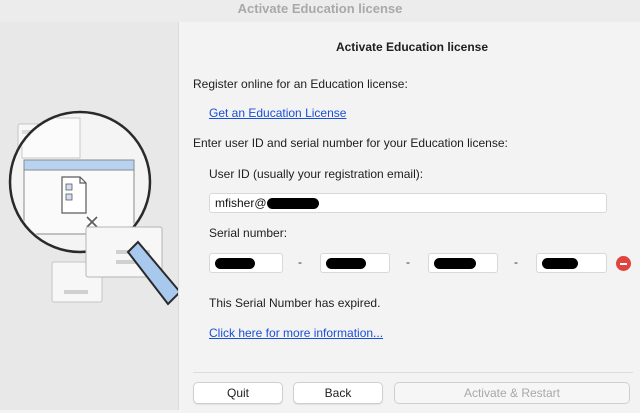 The height and width of the screenshot is (413, 640). What do you see at coordinates (412, 47) in the screenshot?
I see `panel-heading: Activate Education license` at bounding box center [412, 47].